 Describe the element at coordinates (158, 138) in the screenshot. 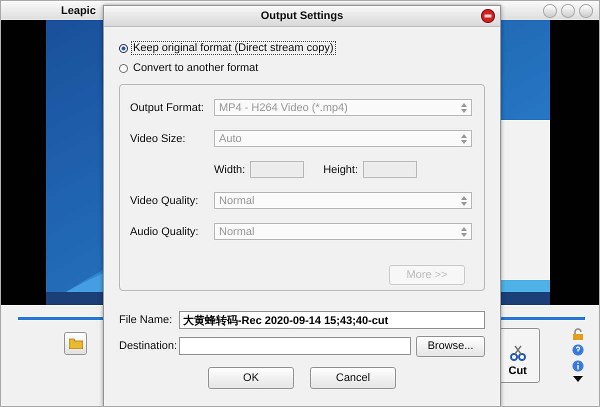

I see `setting-label: Video Size:` at that location.